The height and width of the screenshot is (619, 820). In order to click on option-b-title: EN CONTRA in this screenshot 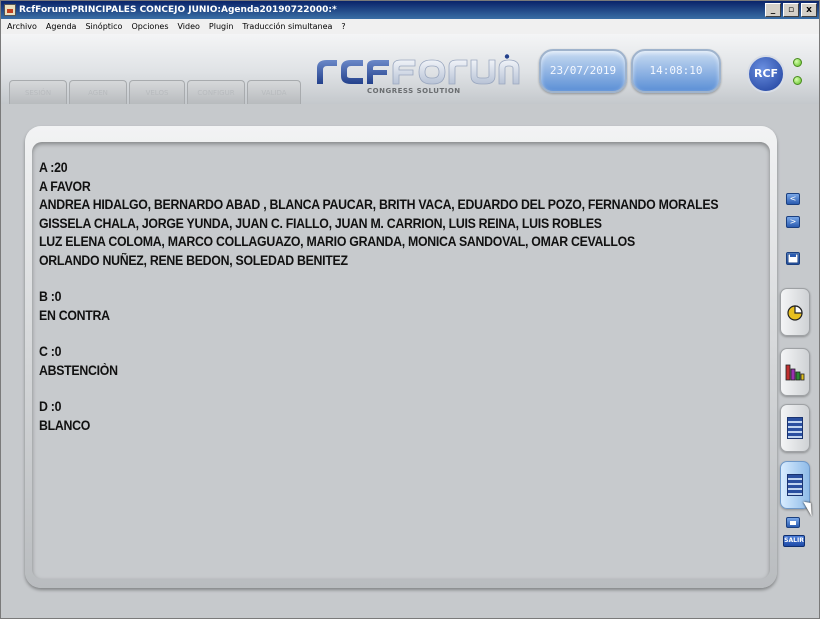, I will do `click(74, 315)`.